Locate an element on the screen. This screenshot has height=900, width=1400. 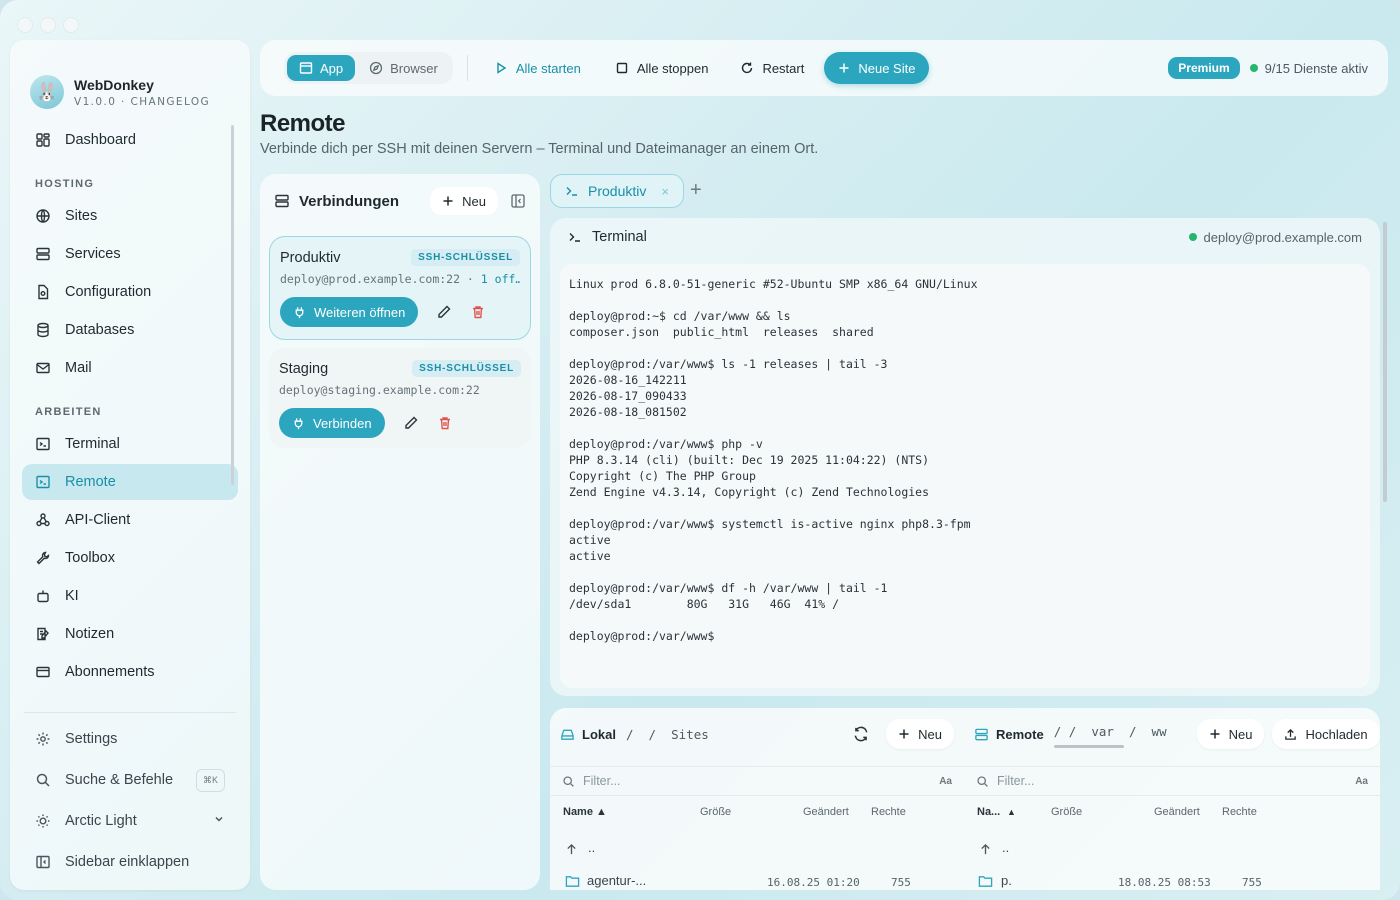
parent-dir-label: .. is located at coordinates (592, 847).